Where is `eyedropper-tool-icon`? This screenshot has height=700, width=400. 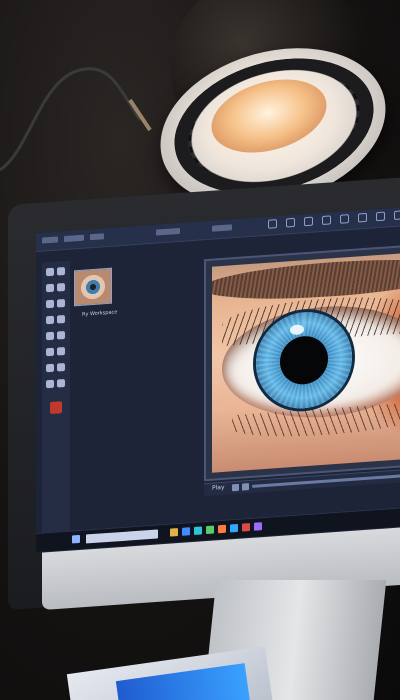 eyedropper-tool-icon is located at coordinates (61, 383).